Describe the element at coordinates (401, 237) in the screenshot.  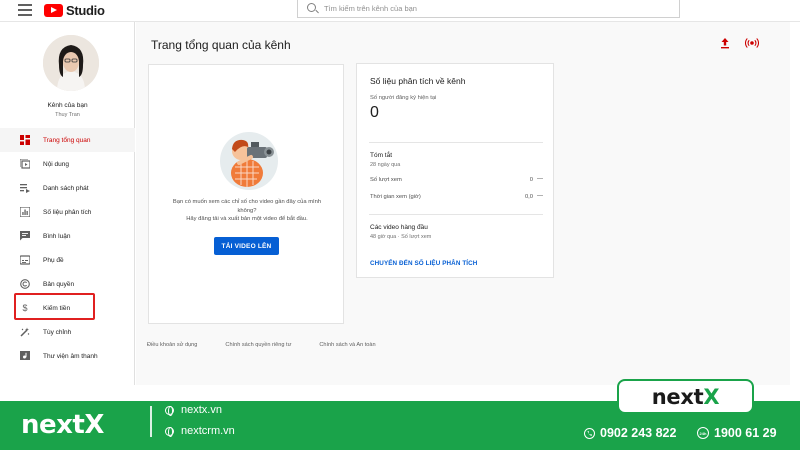
I see `top-videos-subtitle: 48 giờ qua · Số lượt xem` at that location.